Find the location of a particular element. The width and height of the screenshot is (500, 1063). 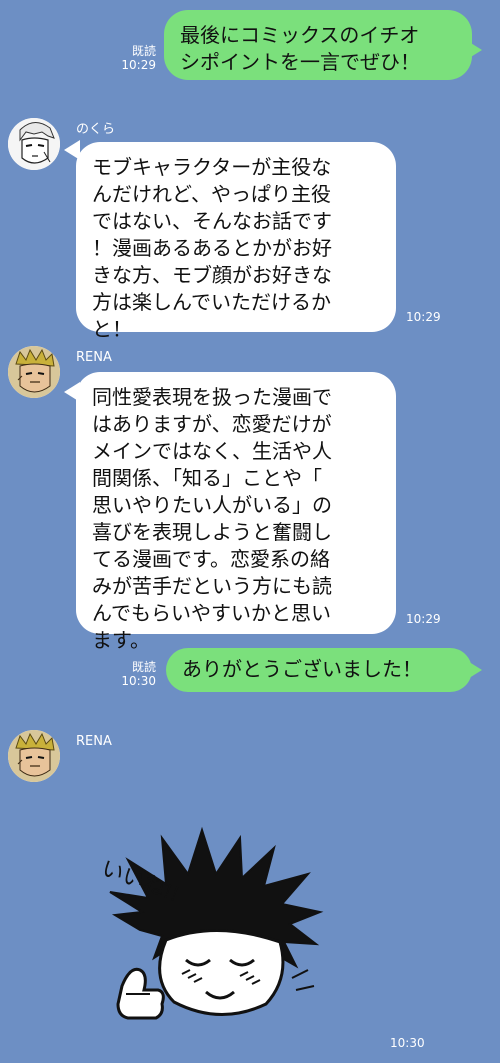

read-status: 既読 10:29 is located at coordinates (133, 58).